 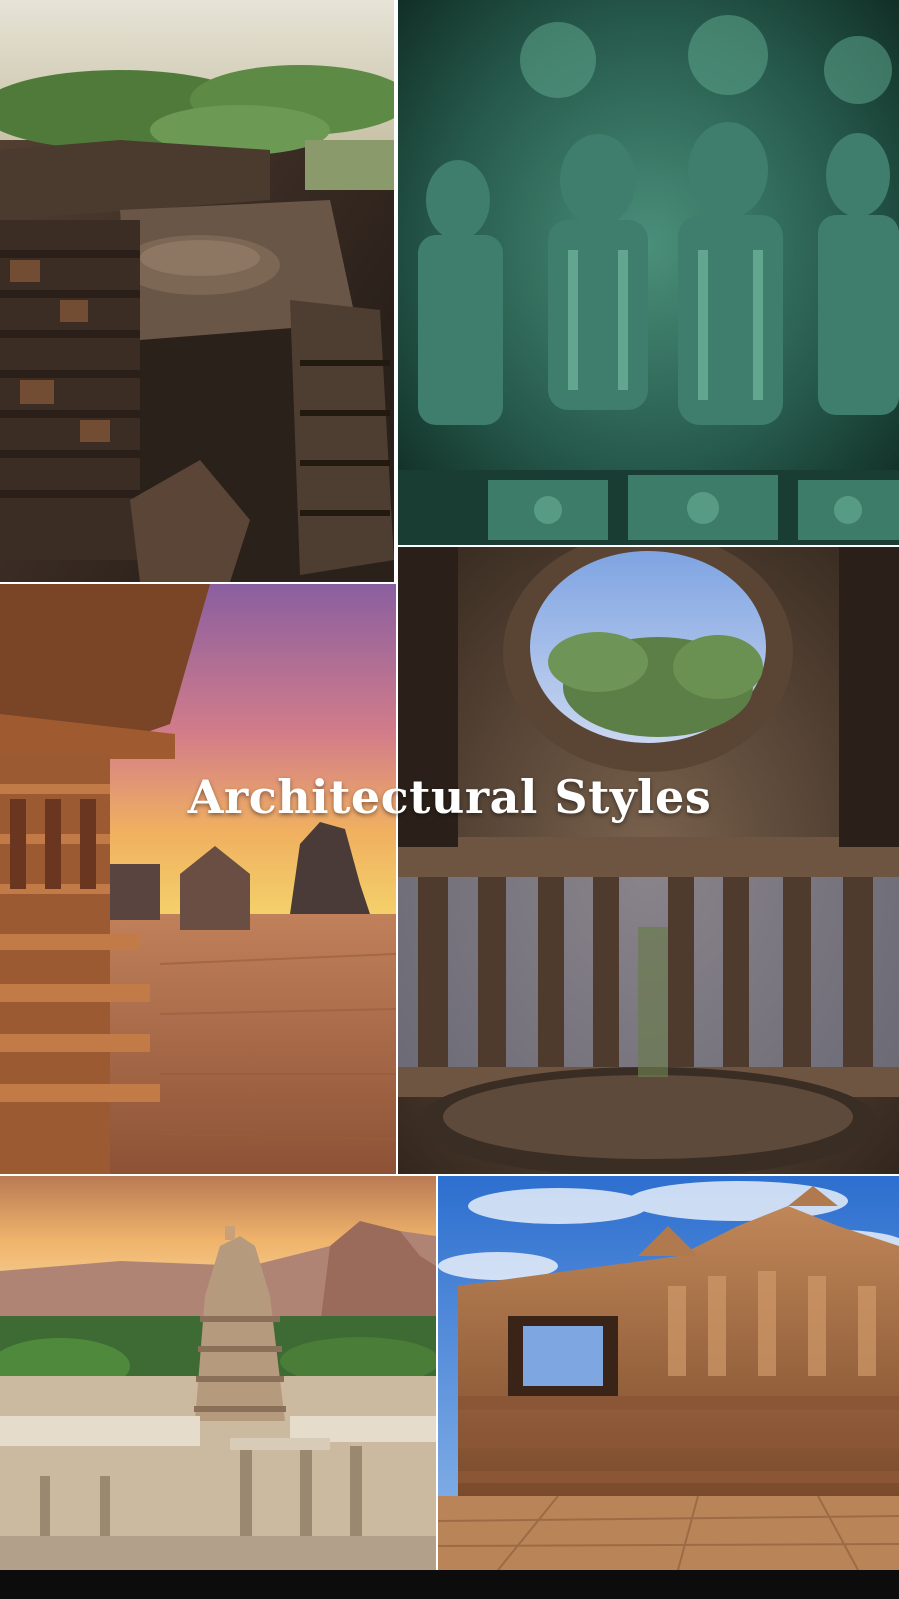 What do you see at coordinates (218, 1373) in the screenshot?
I see `photo-gopuram-hills-sunset` at bounding box center [218, 1373].